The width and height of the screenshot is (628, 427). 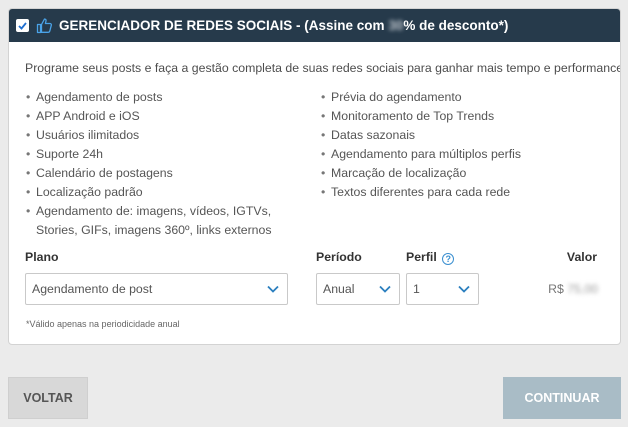 What do you see at coordinates (92, 289) in the screenshot?
I see `plano-select-value: Agendamento de post` at bounding box center [92, 289].